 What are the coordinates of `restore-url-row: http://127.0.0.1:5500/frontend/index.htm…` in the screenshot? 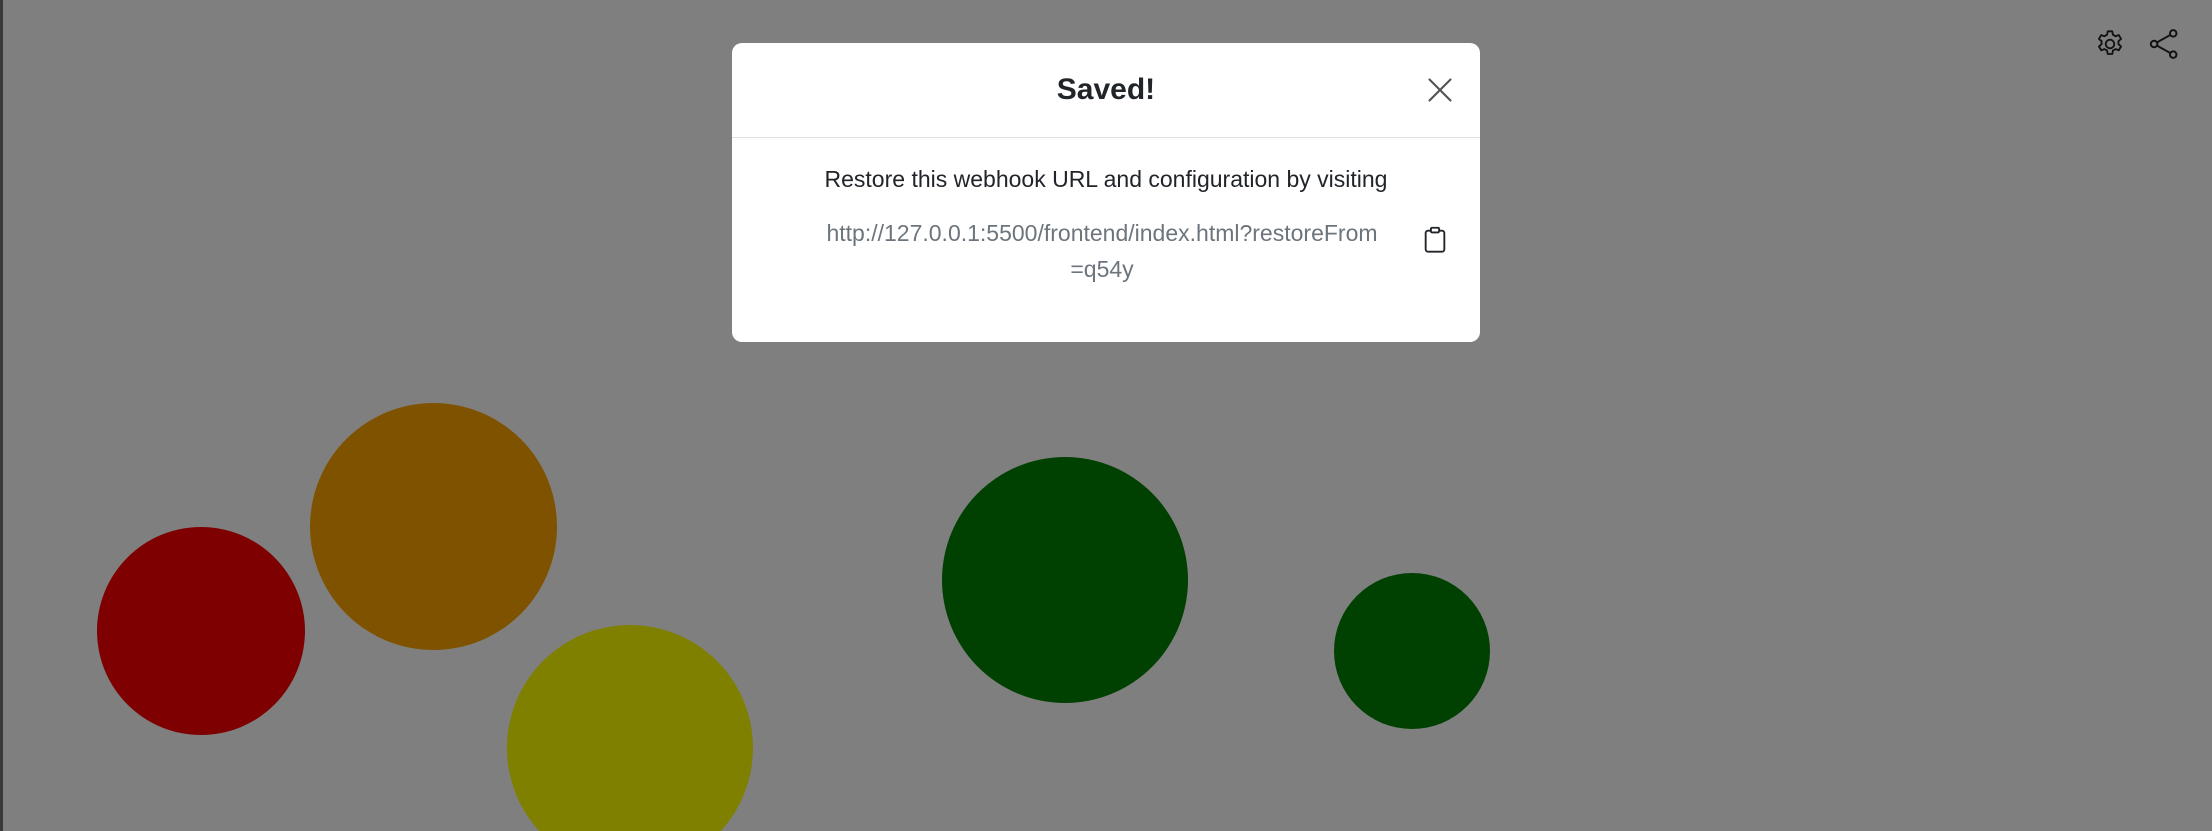 It's located at (1106, 255).